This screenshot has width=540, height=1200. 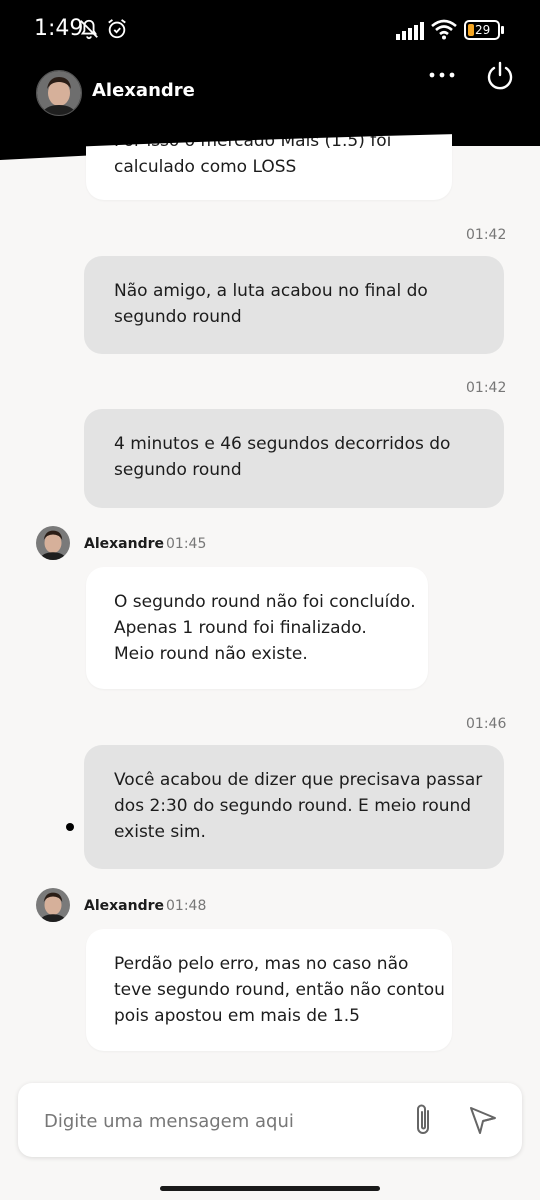 I want to click on message-composer, so click(x=270, y=1120).